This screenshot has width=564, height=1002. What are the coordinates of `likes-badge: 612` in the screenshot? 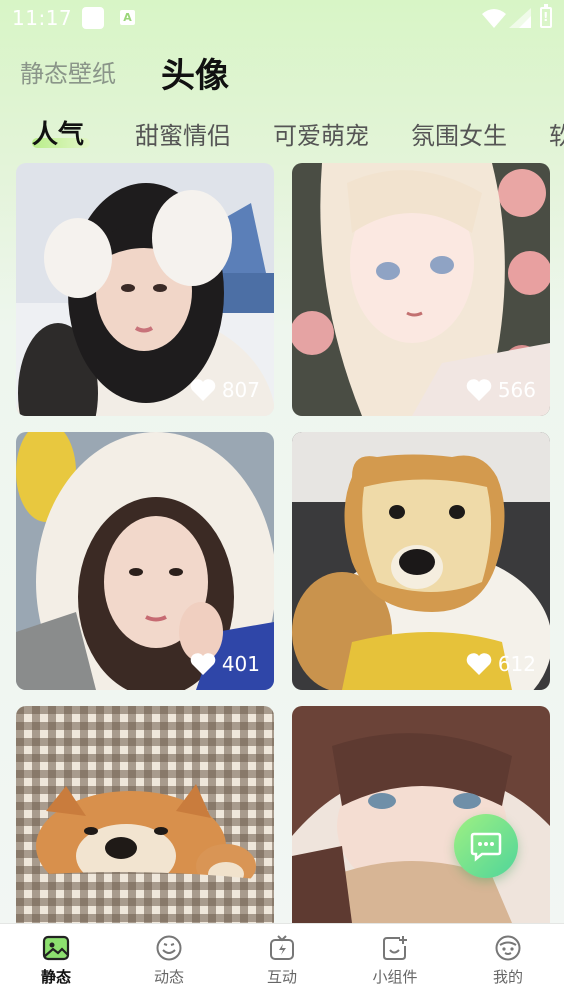 It's located at (501, 664).